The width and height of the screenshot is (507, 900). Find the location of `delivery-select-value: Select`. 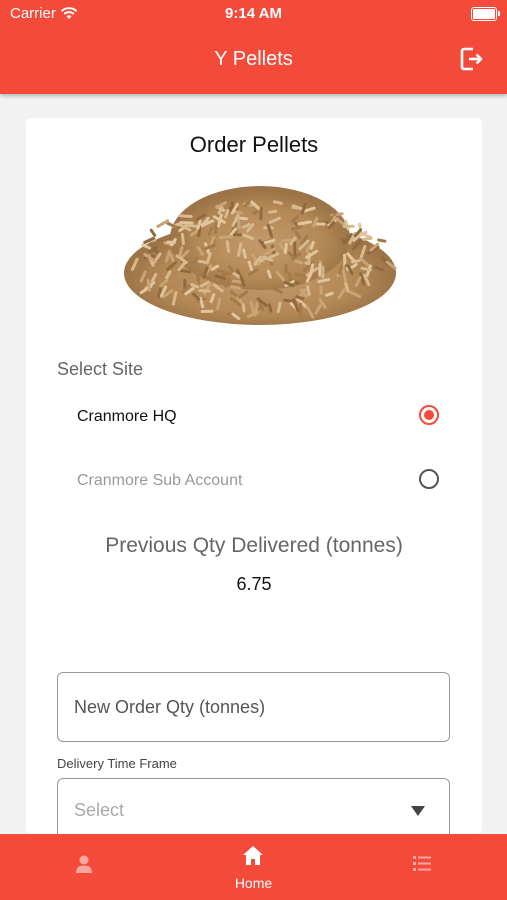

delivery-select-value: Select is located at coordinates (99, 810).